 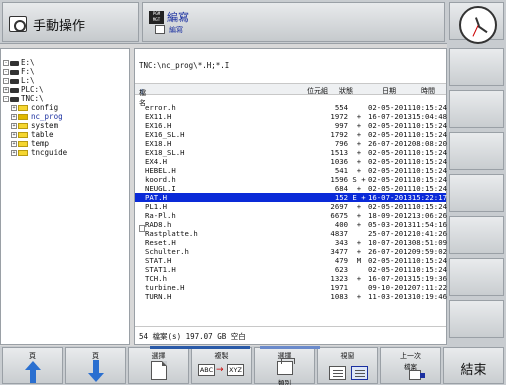 What do you see at coordinates (347, 365) in the screenshot?
I see `window-softkey: 視窗` at bounding box center [347, 365].